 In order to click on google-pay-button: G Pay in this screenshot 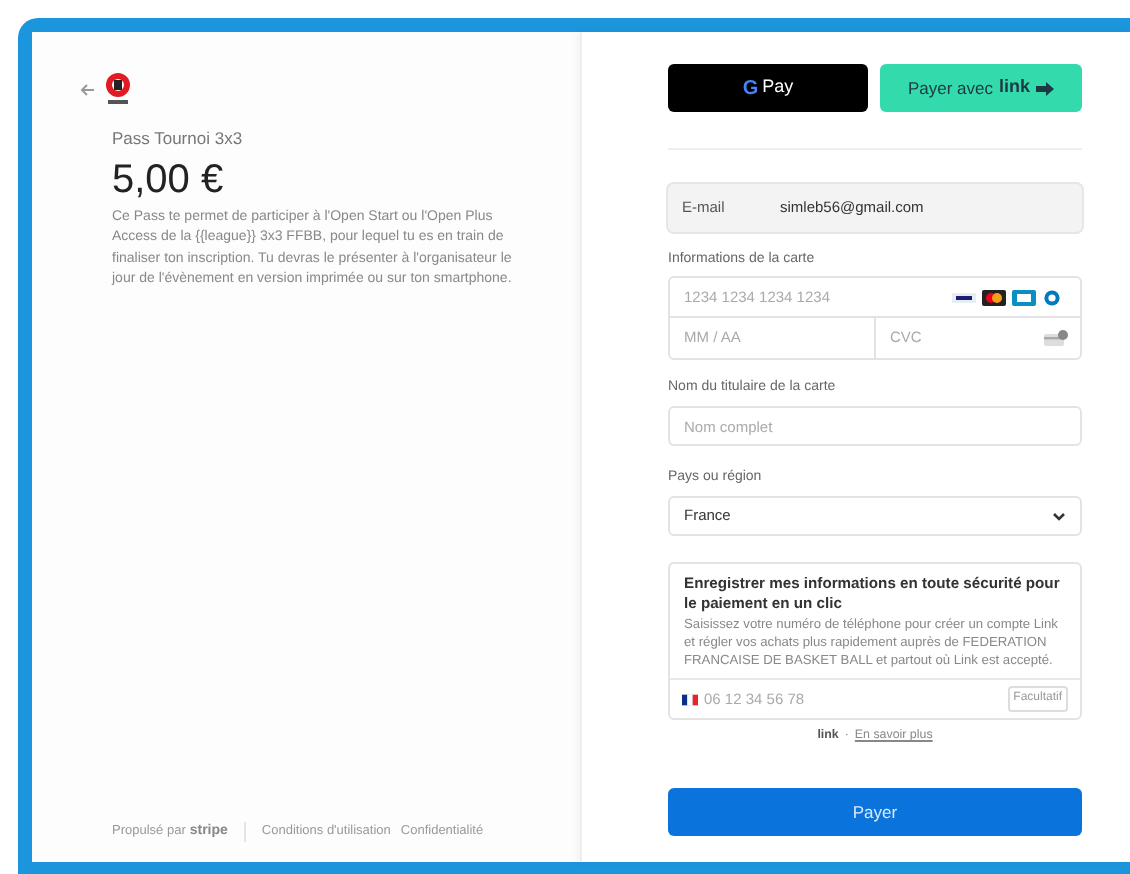, I will do `click(768, 88)`.